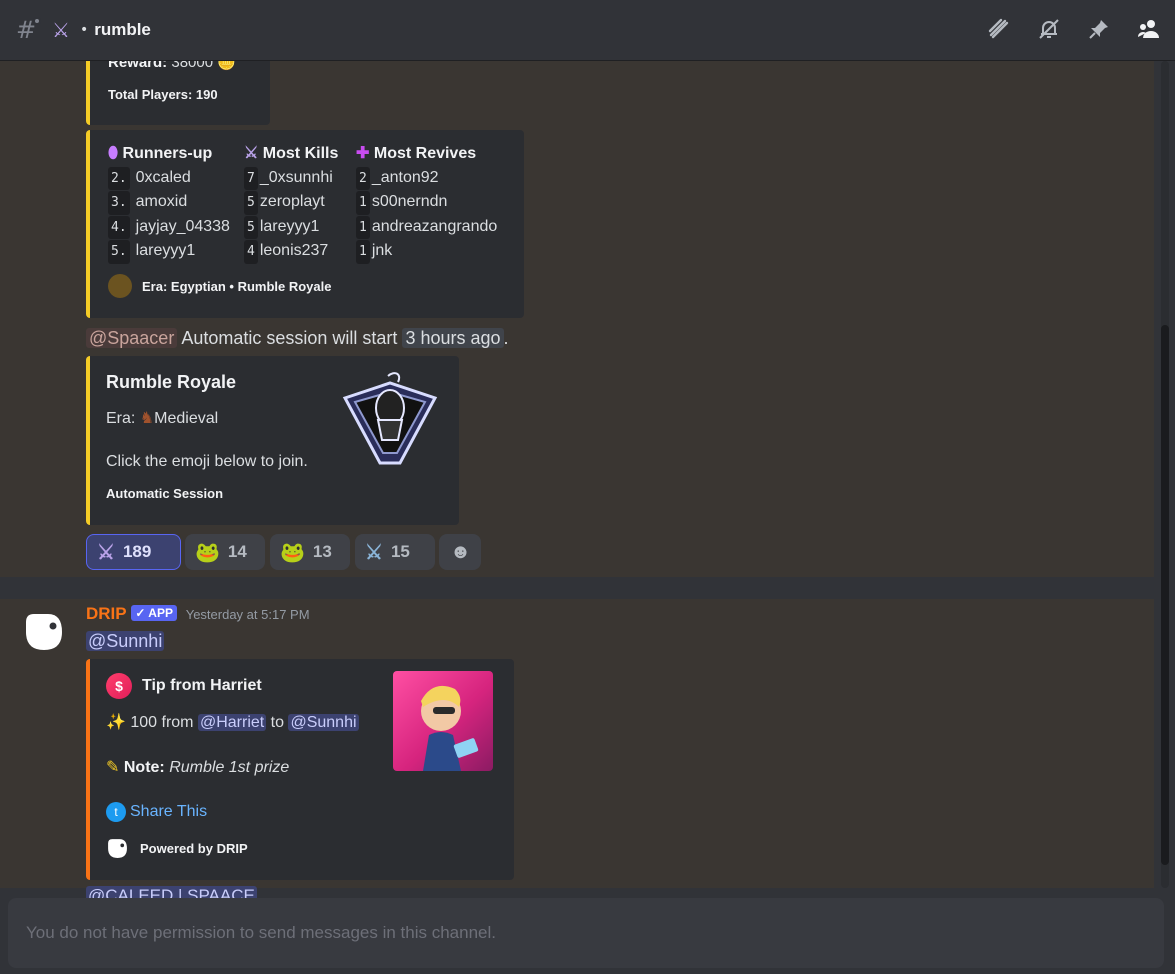 Image resolution: width=1175 pixels, height=974 pixels. I want to click on header-toolbar, so click(1074, 29).